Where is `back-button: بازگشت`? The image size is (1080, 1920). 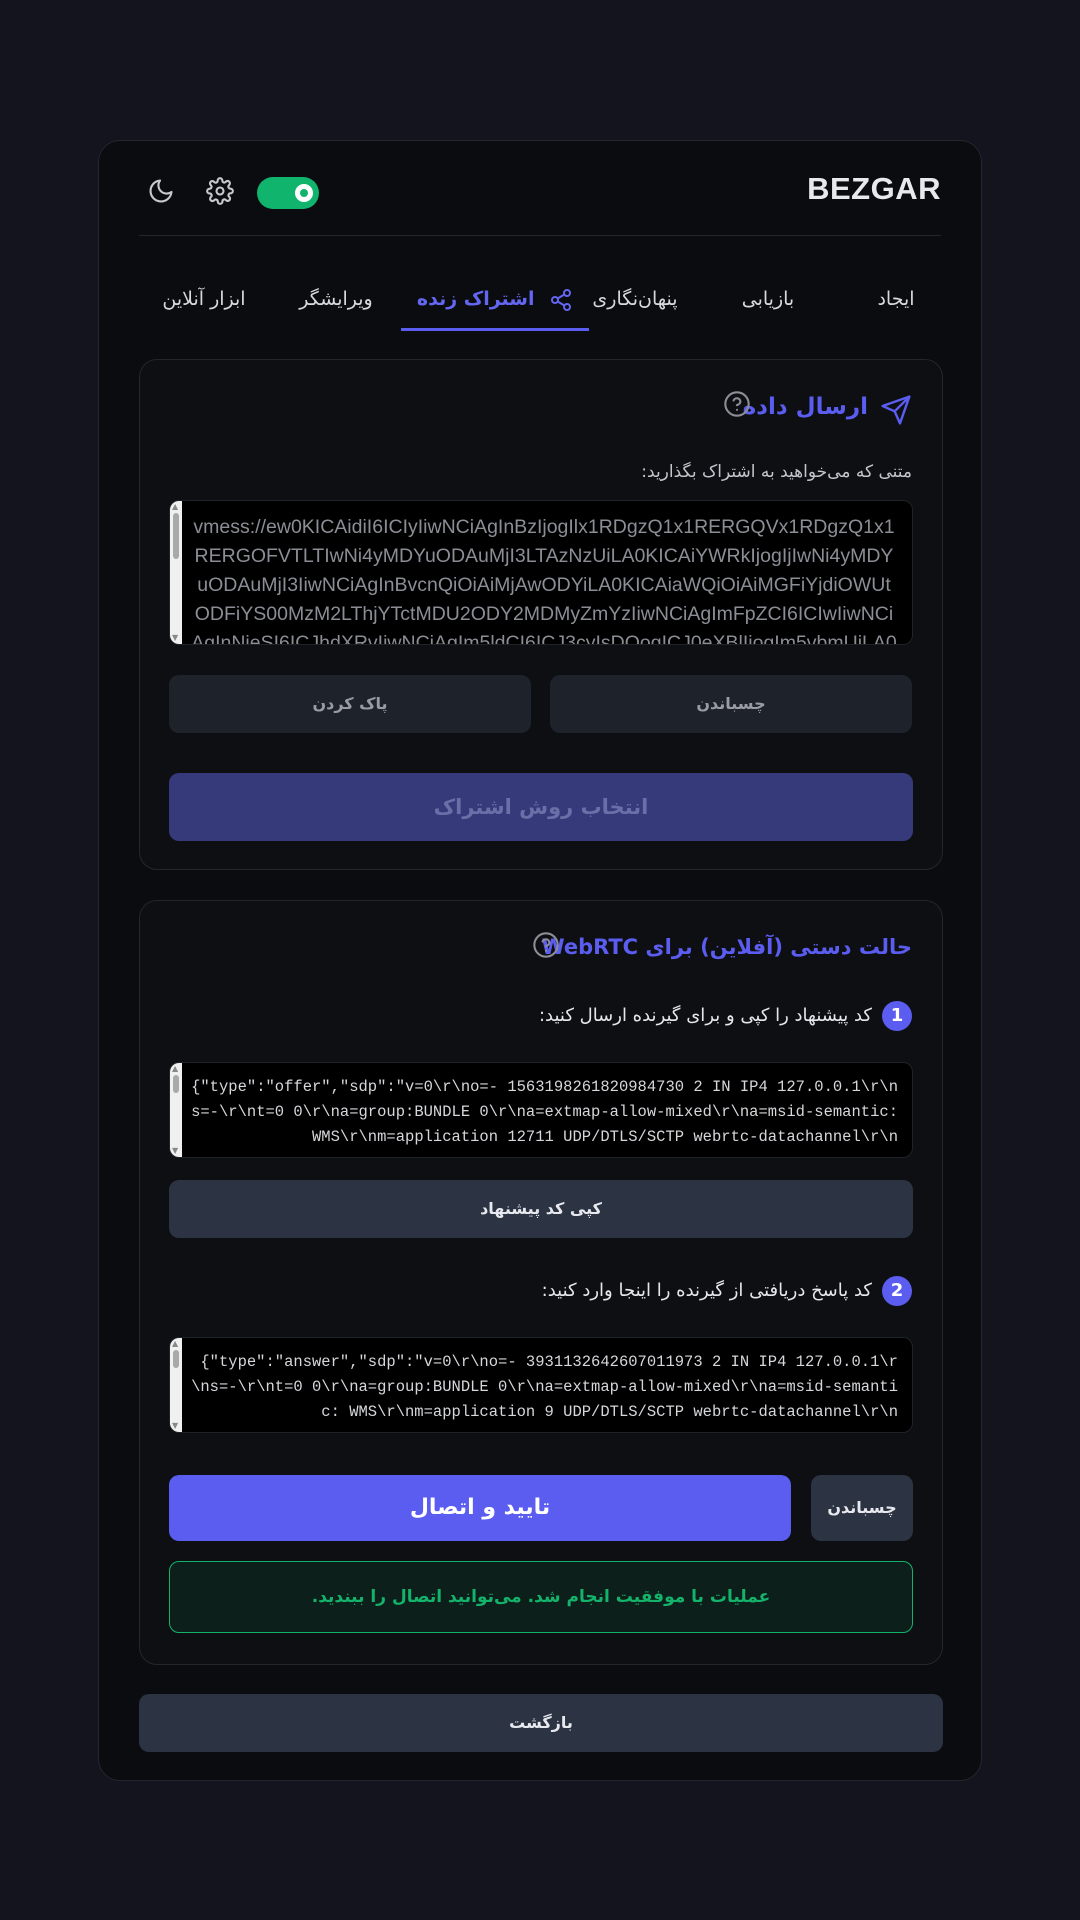
back-button: بازگشت is located at coordinates (541, 1723).